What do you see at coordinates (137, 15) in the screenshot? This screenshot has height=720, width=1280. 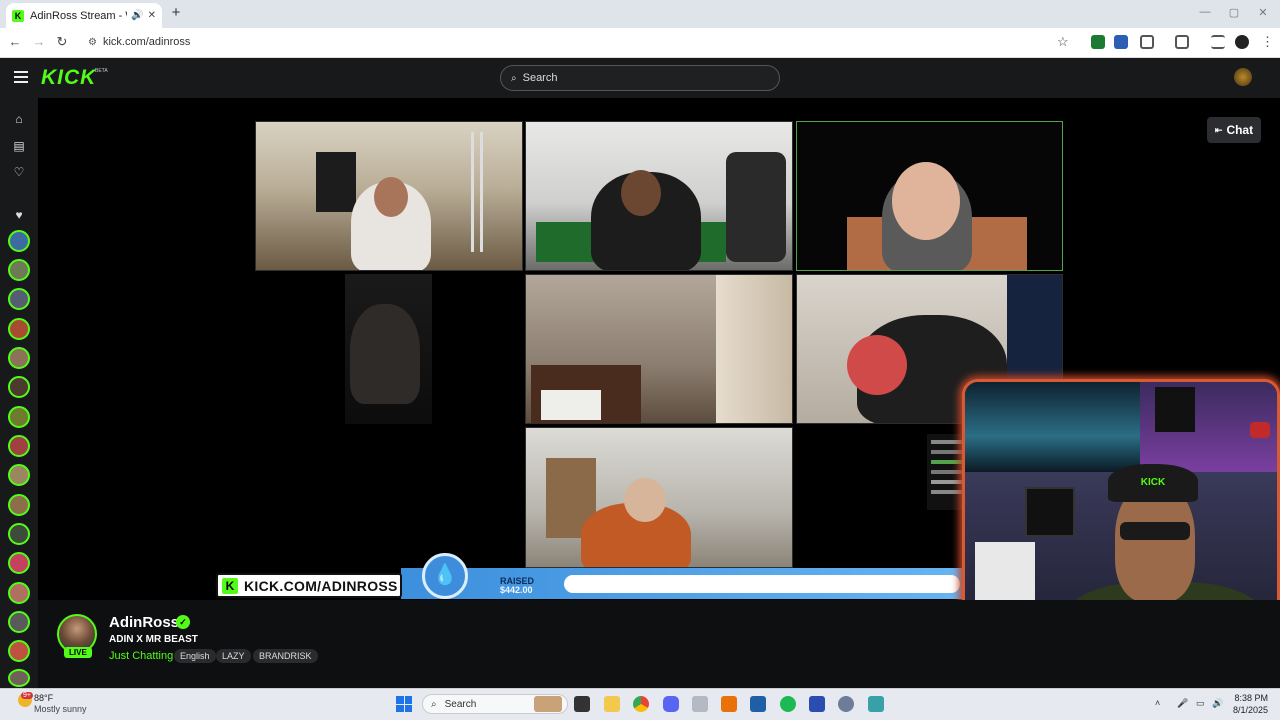 I see `speaker-icon: 🔊` at bounding box center [137, 15].